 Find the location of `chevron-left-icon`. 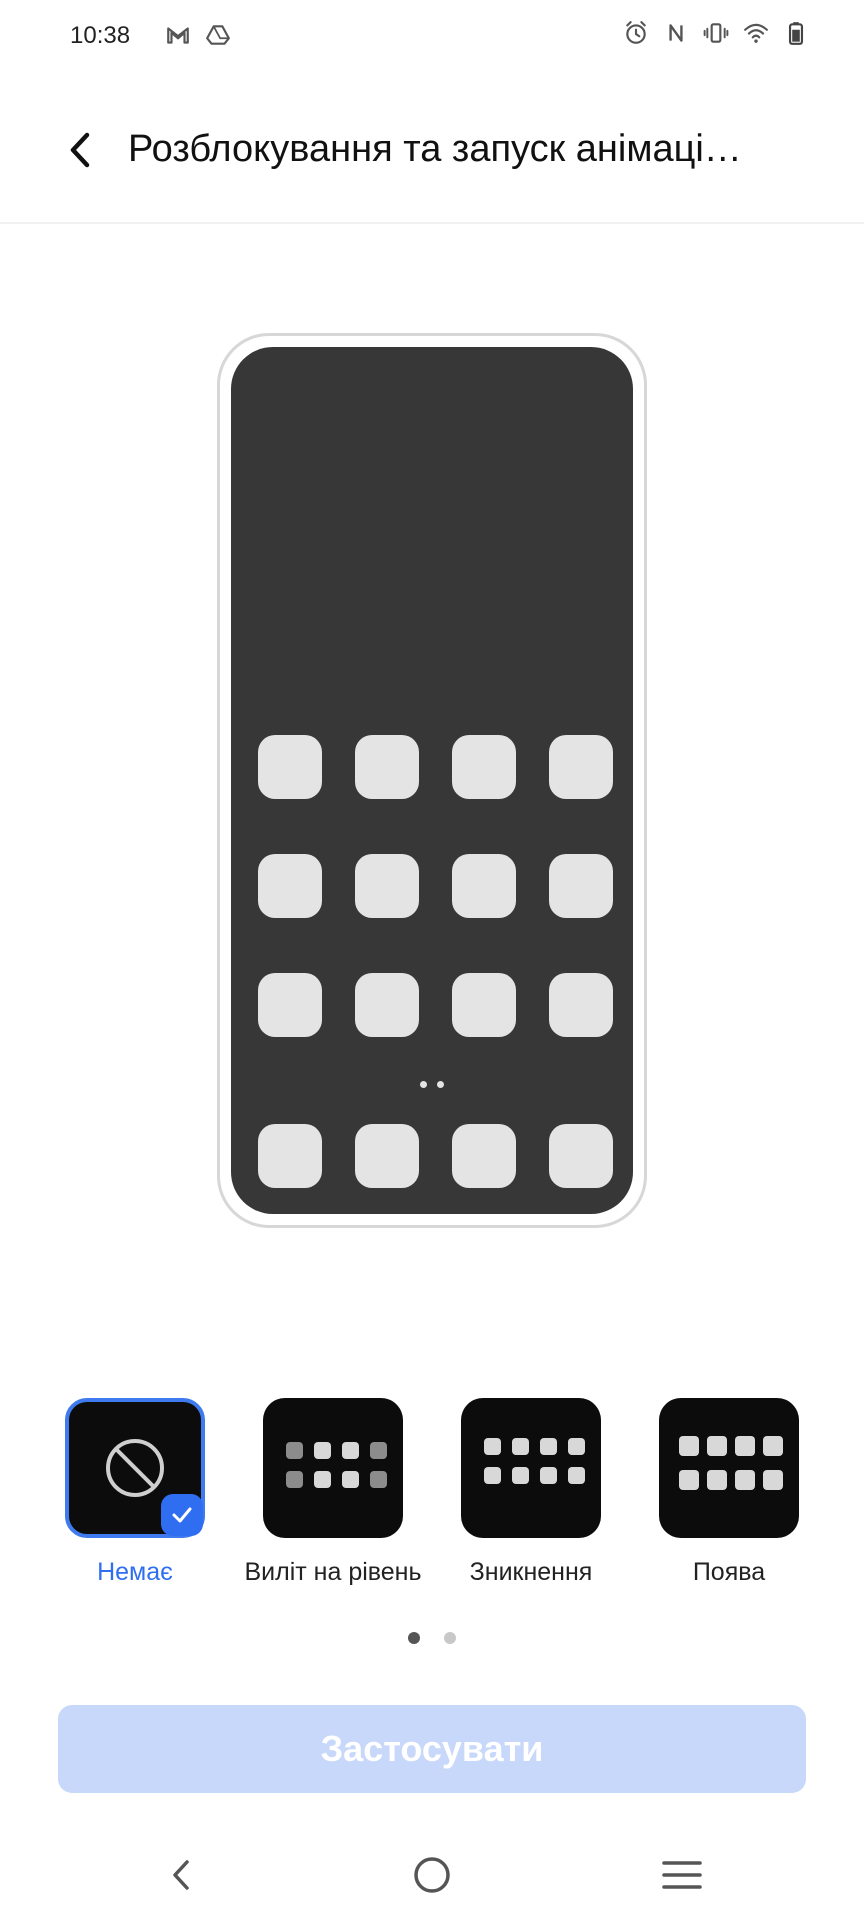

chevron-left-icon is located at coordinates (80, 150).